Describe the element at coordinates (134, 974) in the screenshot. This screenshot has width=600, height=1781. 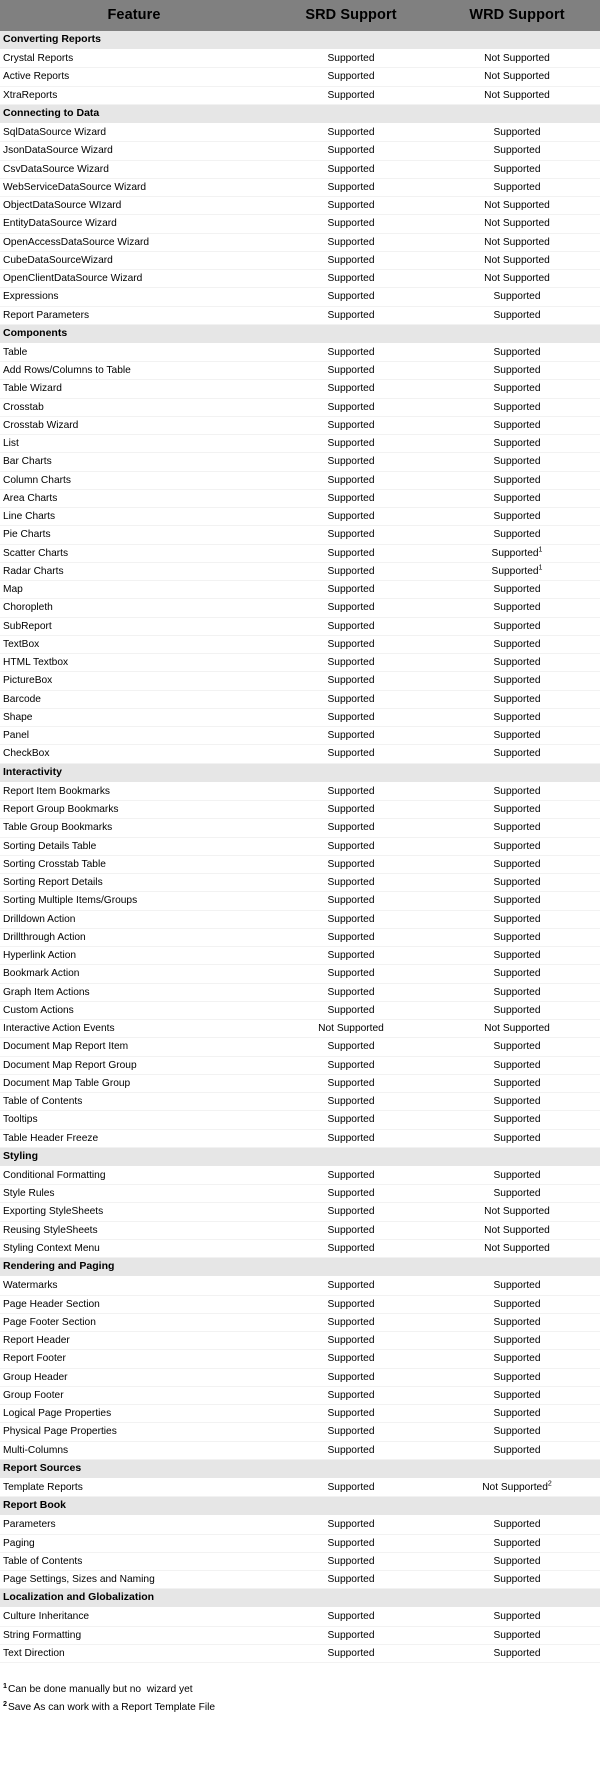
I see `feature-name-cell: Bookmark Action` at that location.